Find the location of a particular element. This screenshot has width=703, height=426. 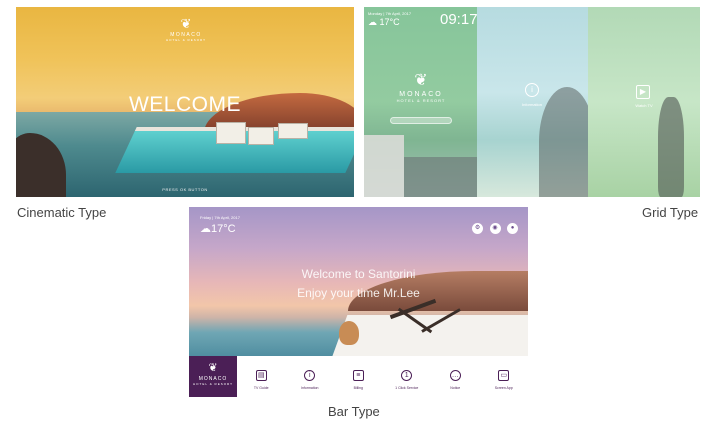

bar-caption: Bar Type is located at coordinates (354, 411).